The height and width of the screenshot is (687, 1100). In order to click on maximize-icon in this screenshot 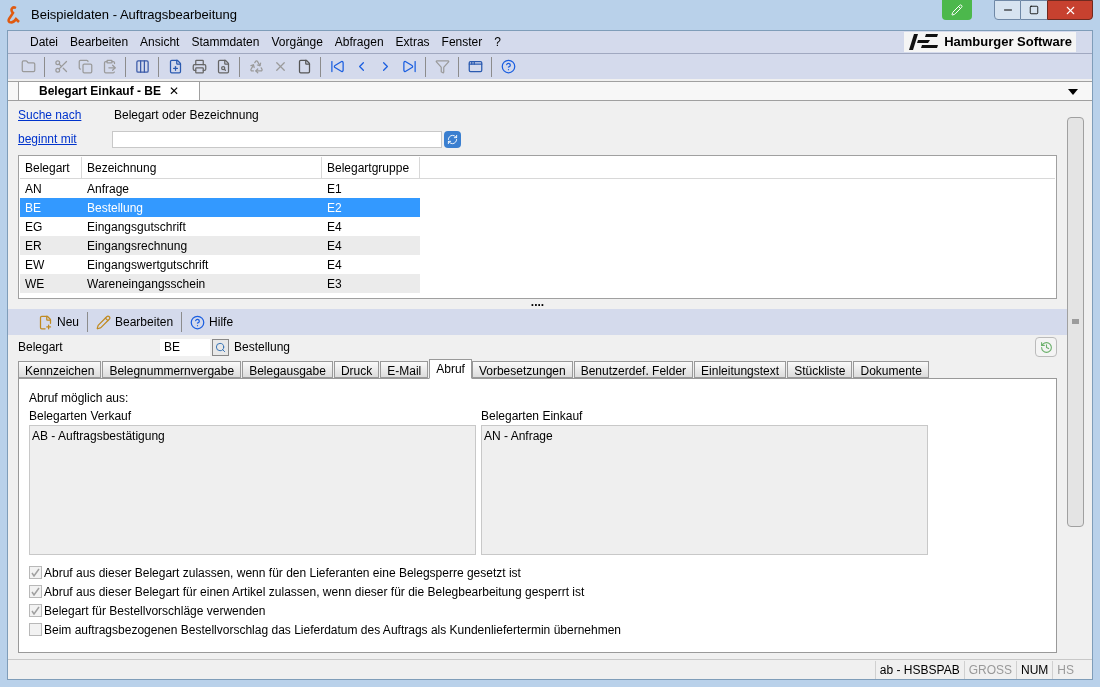, I will do `click(1034, 10)`.